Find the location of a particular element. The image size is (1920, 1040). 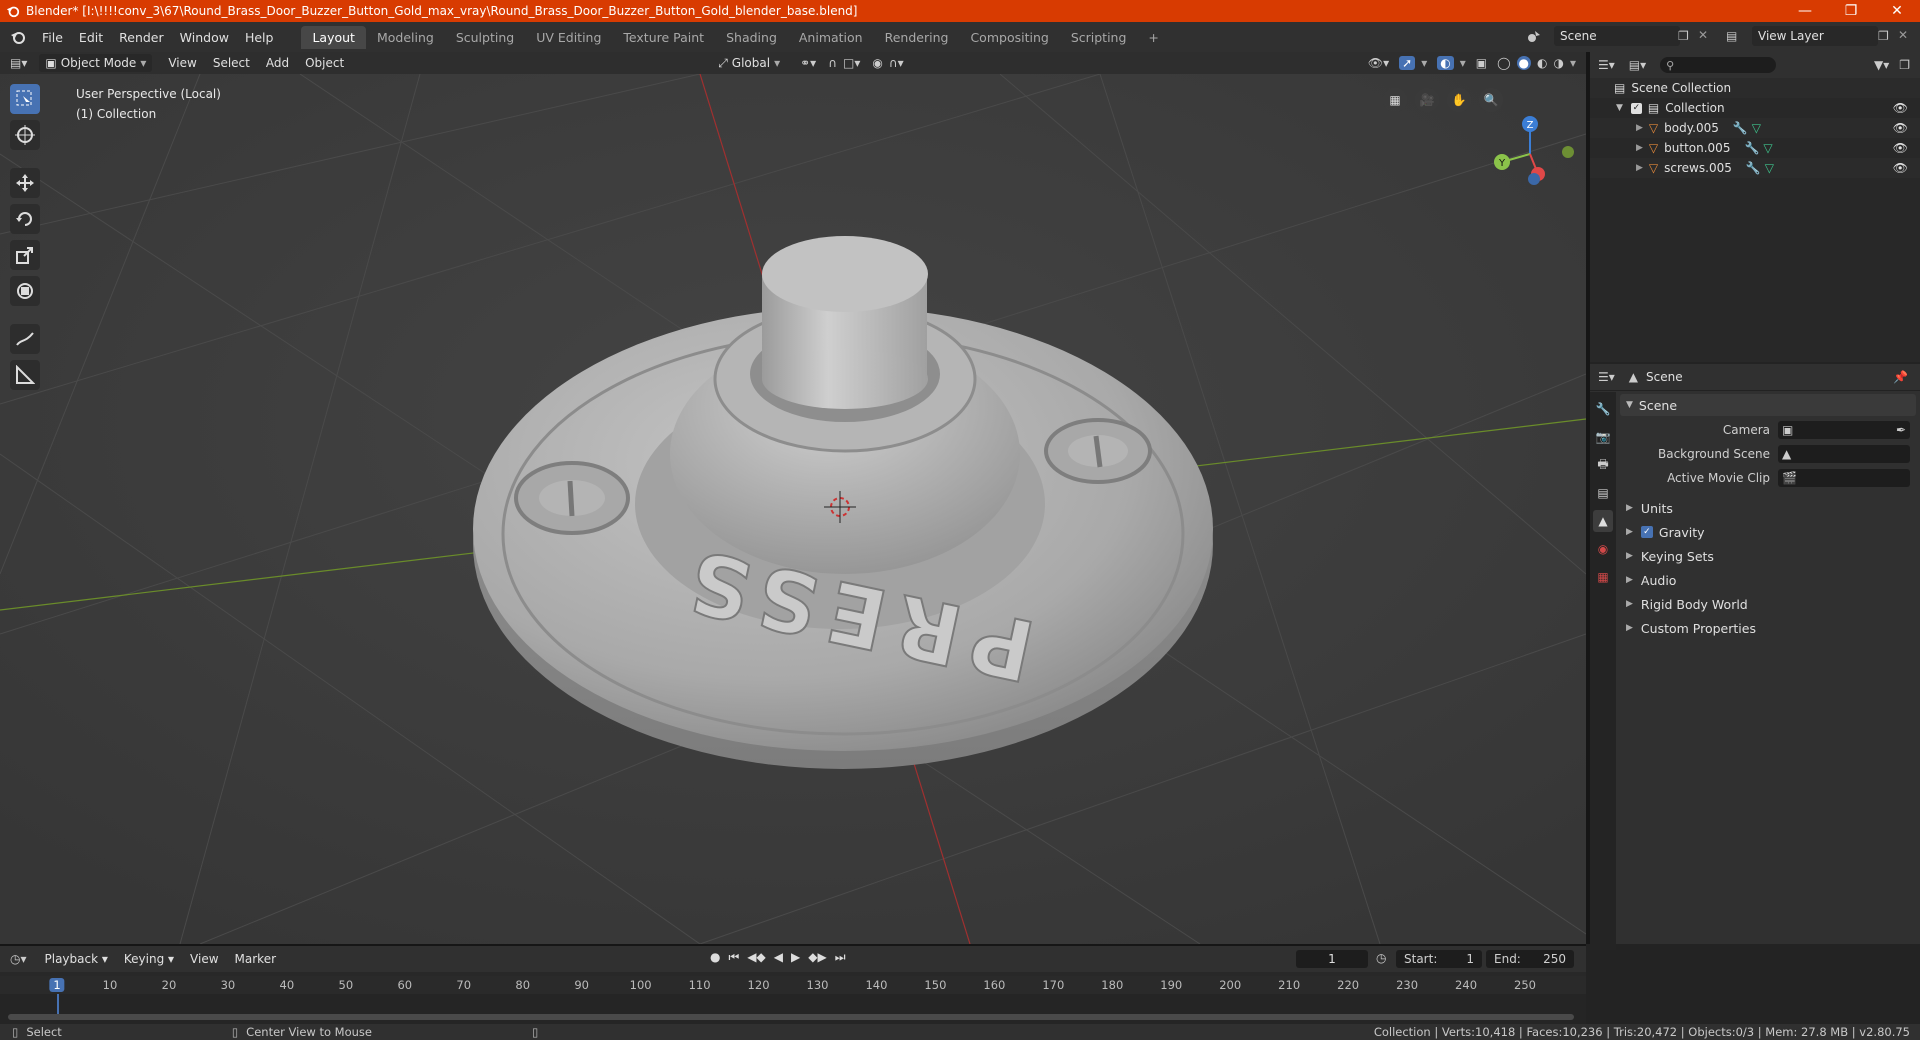

tab-scene: ▲ is located at coordinates (1603, 521).